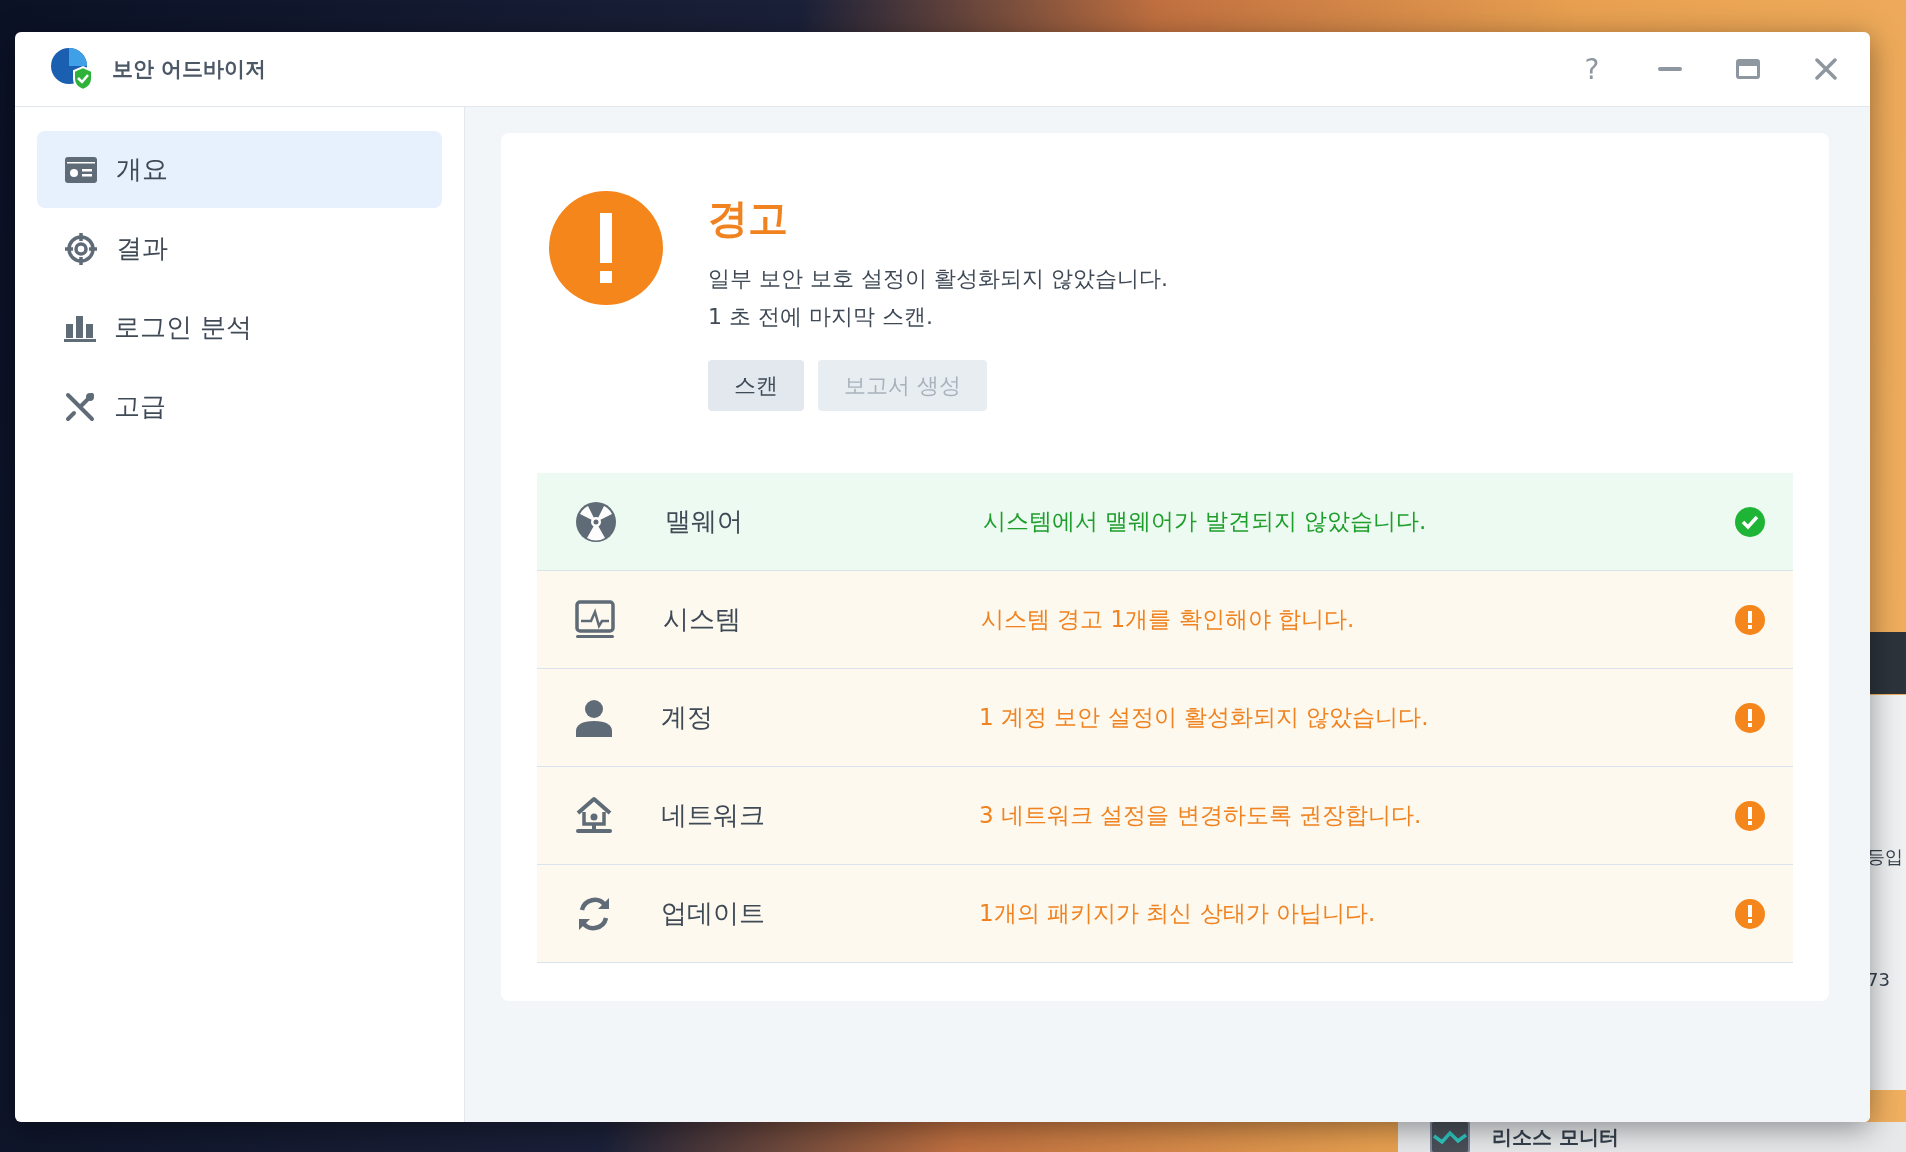  What do you see at coordinates (1826, 69) in the screenshot?
I see `close-icon` at bounding box center [1826, 69].